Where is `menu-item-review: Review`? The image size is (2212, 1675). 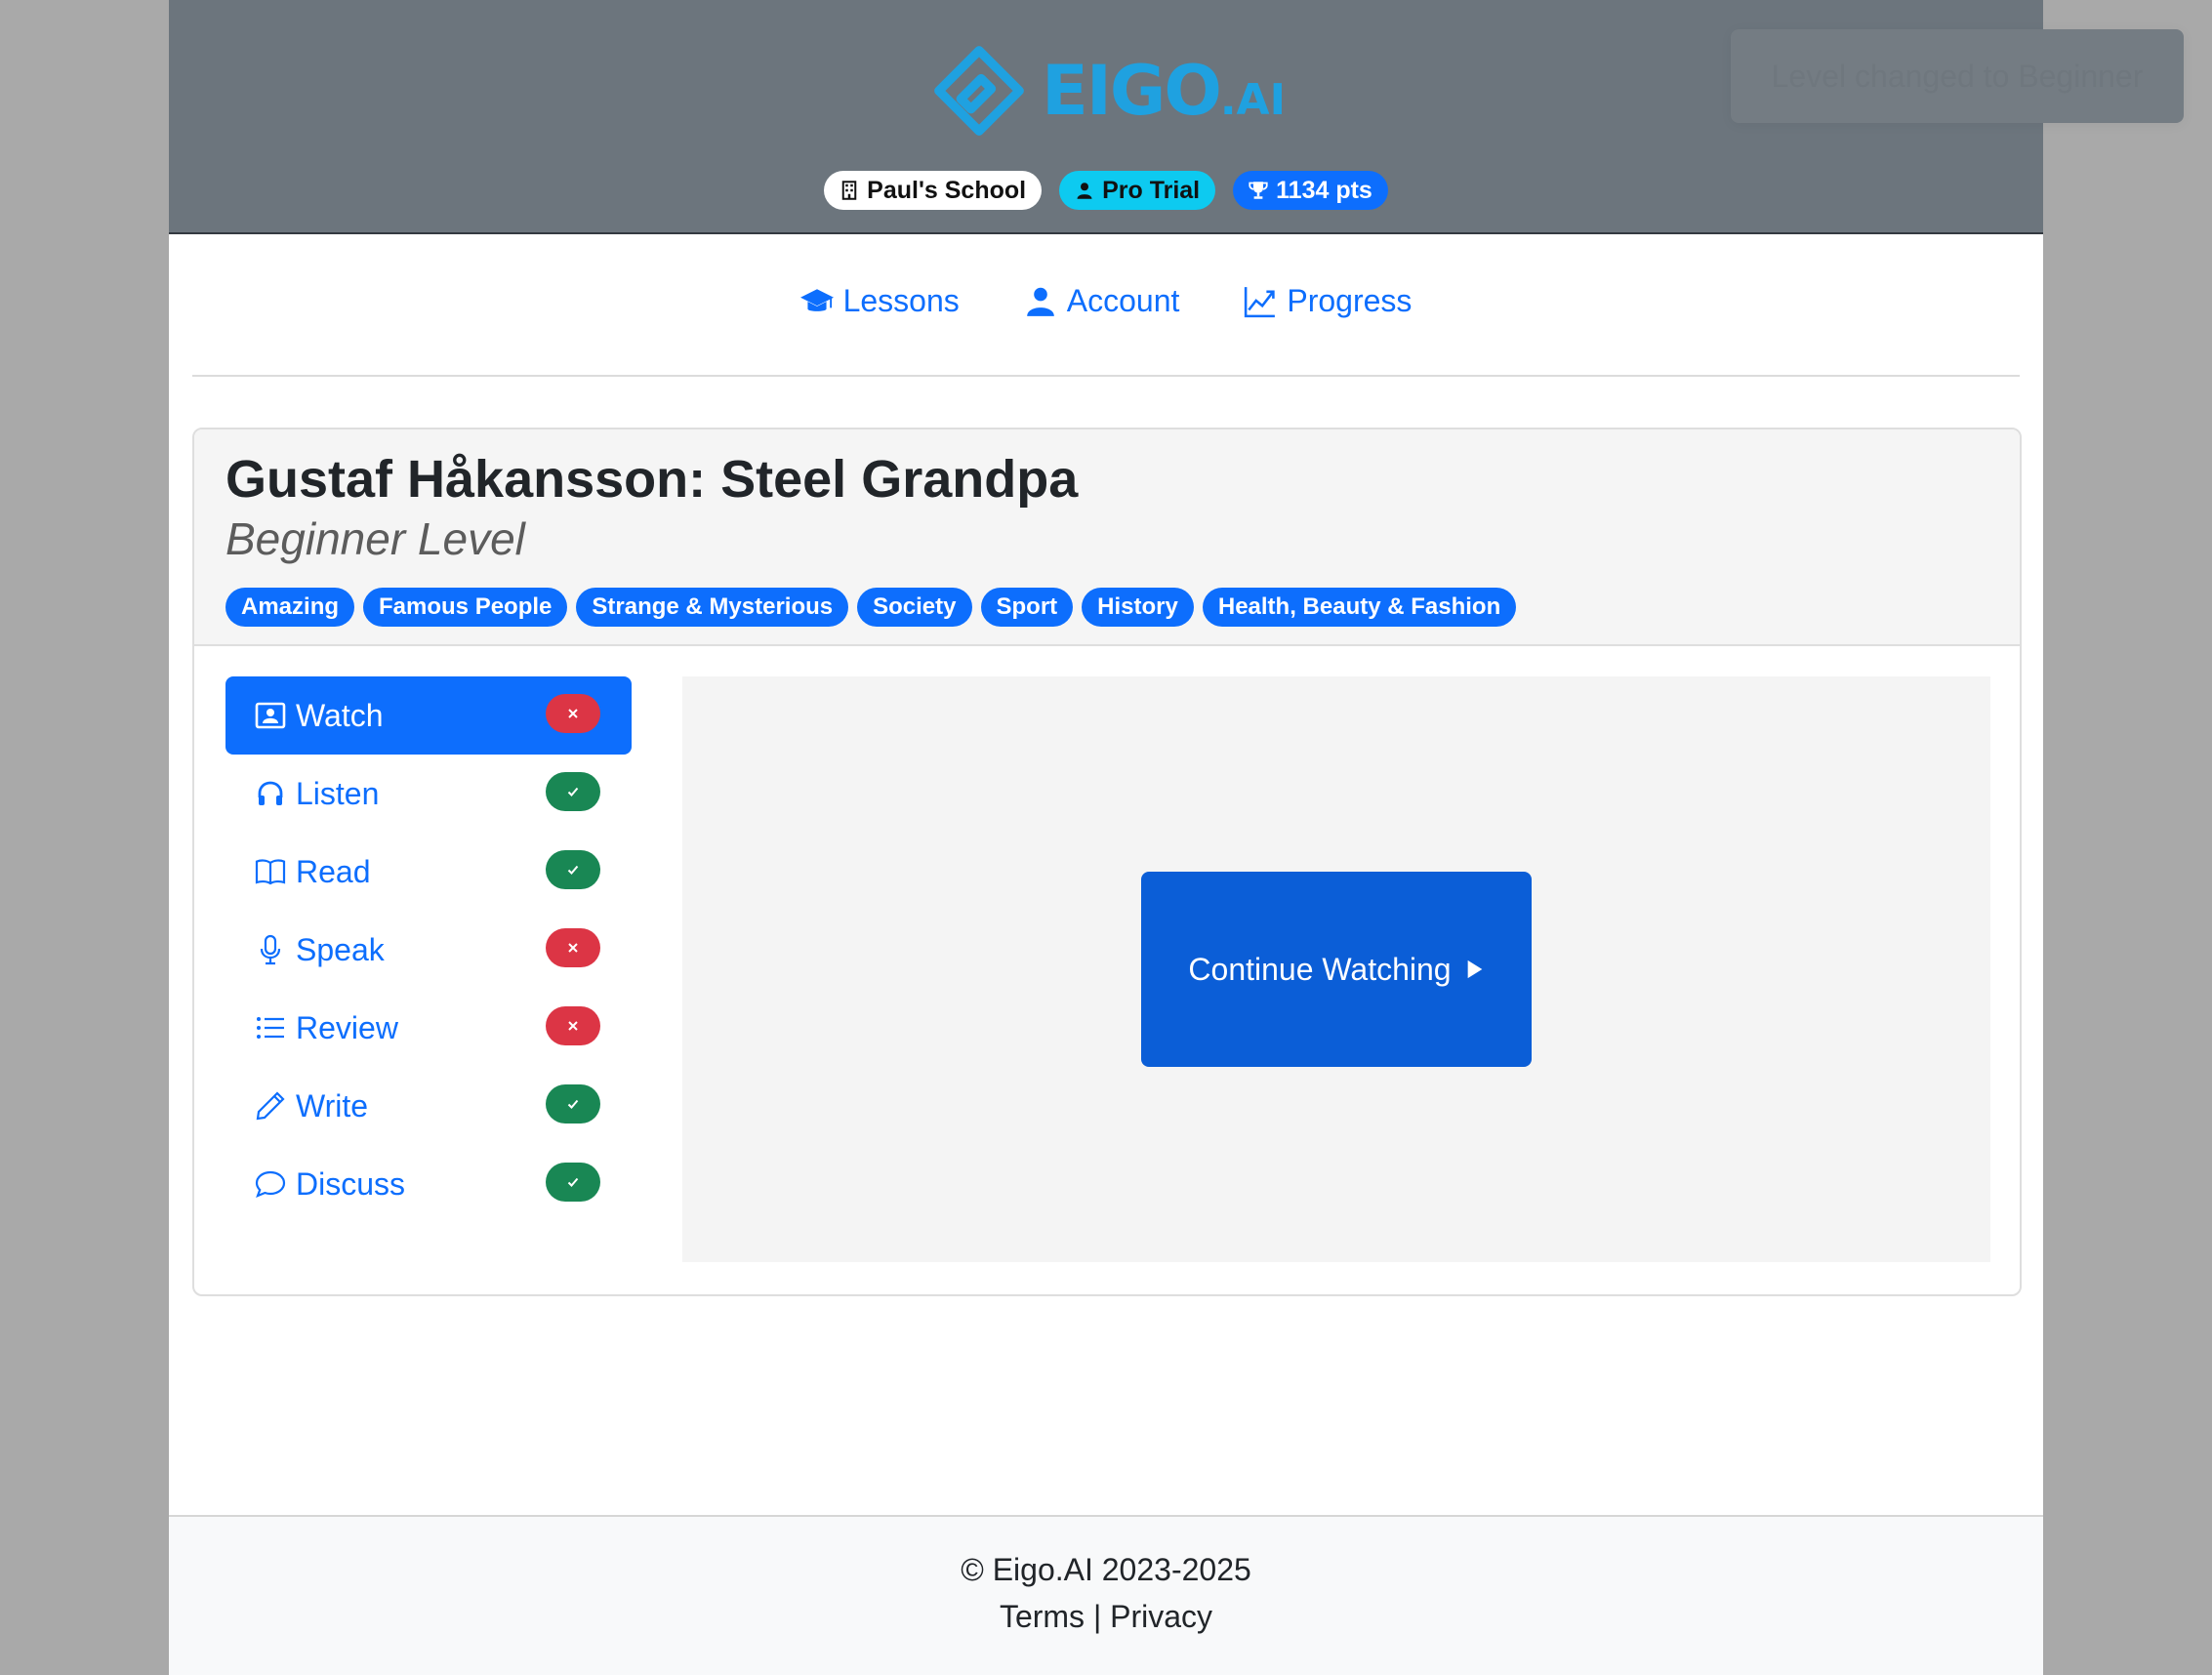
menu-item-review: Review is located at coordinates (428, 1028).